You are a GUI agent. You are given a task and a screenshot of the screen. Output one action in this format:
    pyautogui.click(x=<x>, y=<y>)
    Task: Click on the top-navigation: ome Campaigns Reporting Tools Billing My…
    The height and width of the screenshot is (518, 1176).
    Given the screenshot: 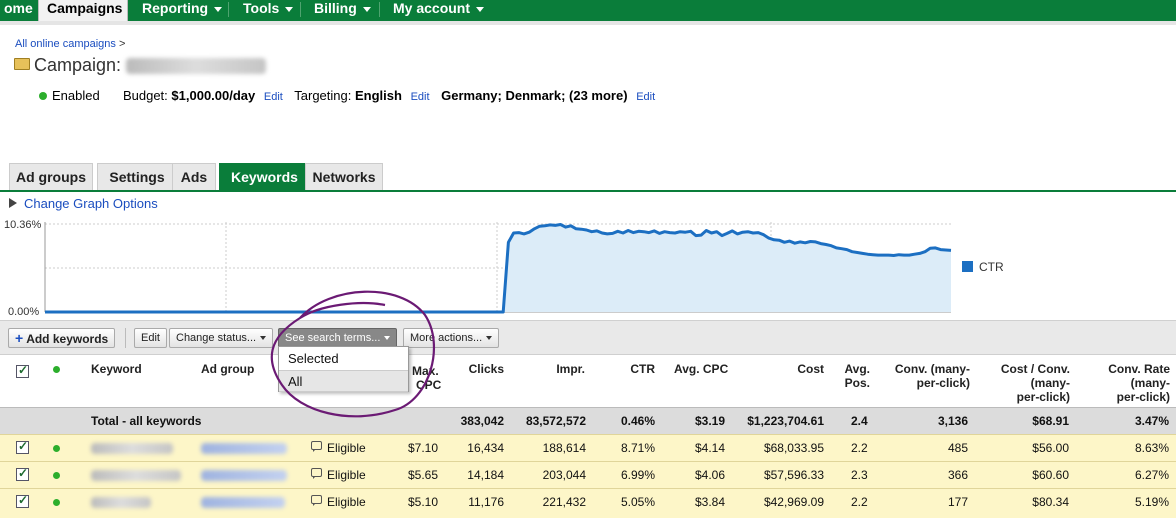 What is the action you would take?
    pyautogui.click(x=588, y=10)
    